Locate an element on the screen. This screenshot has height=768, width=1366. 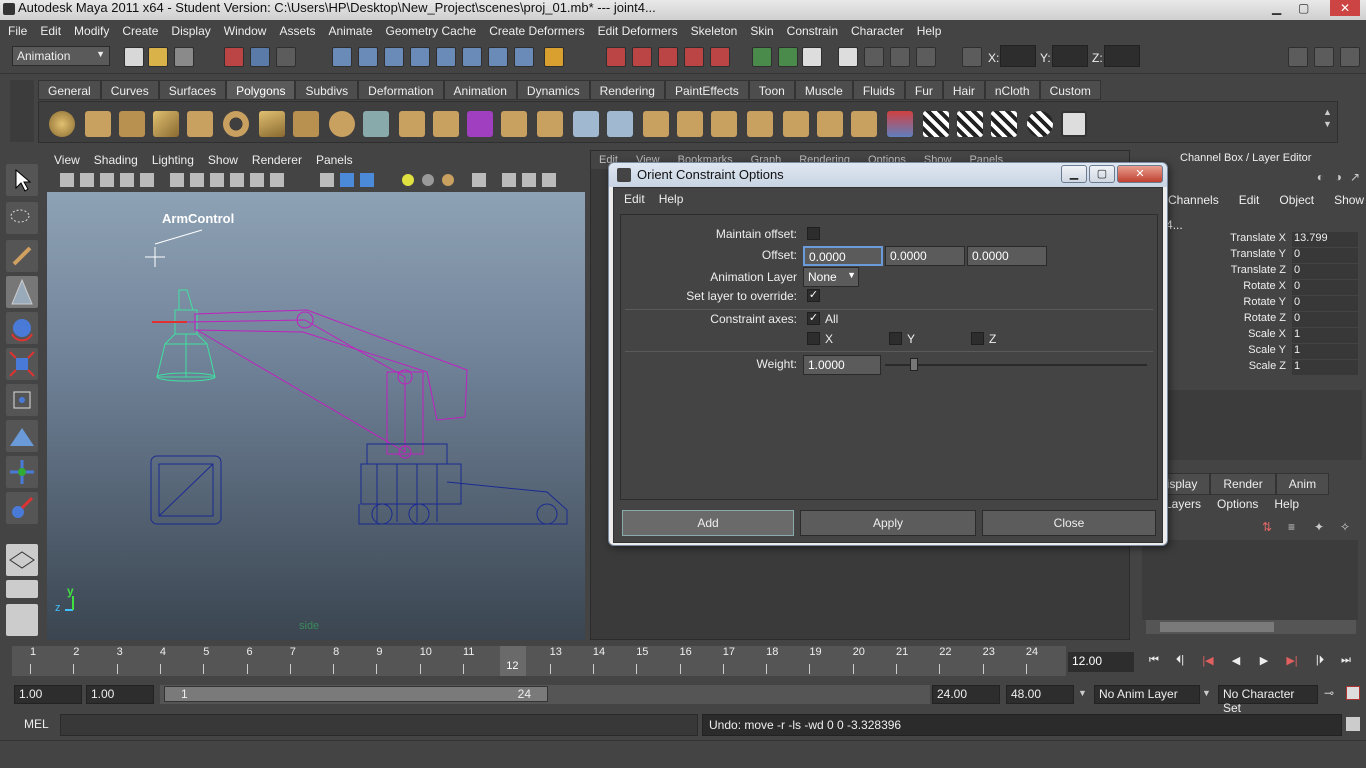
history-icon is located at coordinates (498, 57).